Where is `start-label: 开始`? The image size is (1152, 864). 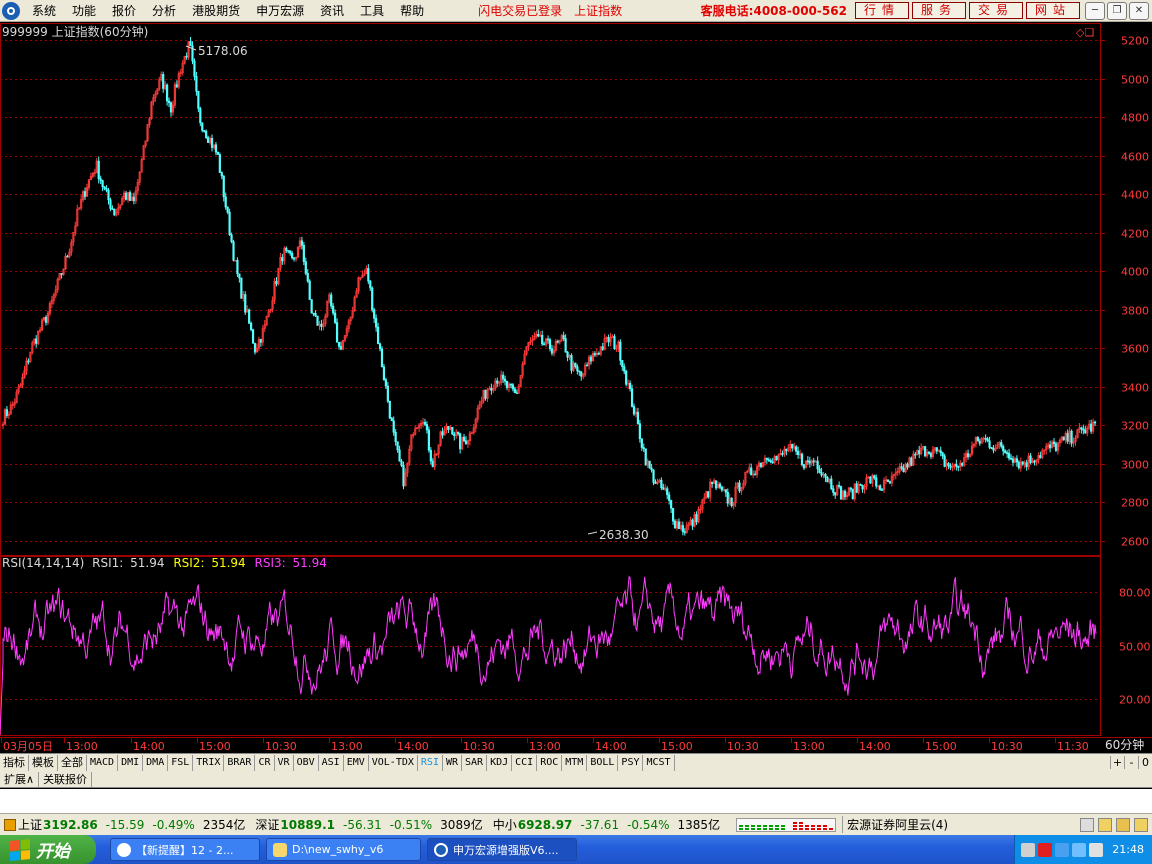 start-label: 开始 is located at coordinates (53, 852).